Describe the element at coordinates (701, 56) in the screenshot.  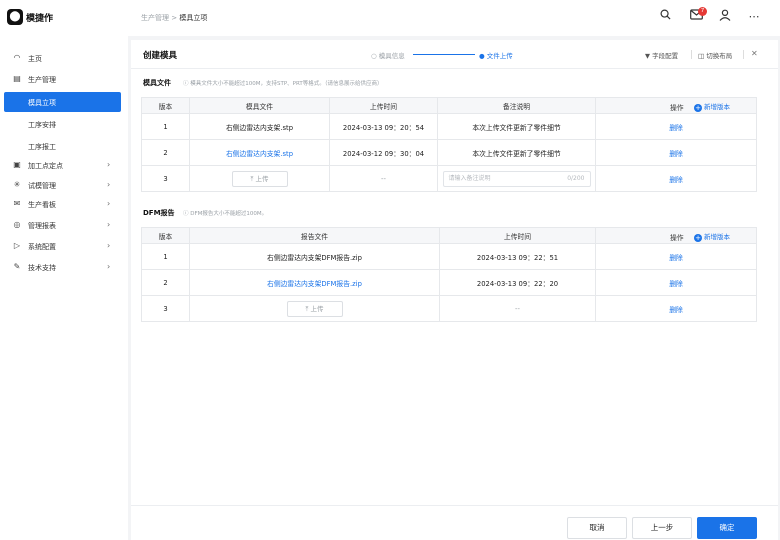
I see `layout-icon: ◫` at that location.